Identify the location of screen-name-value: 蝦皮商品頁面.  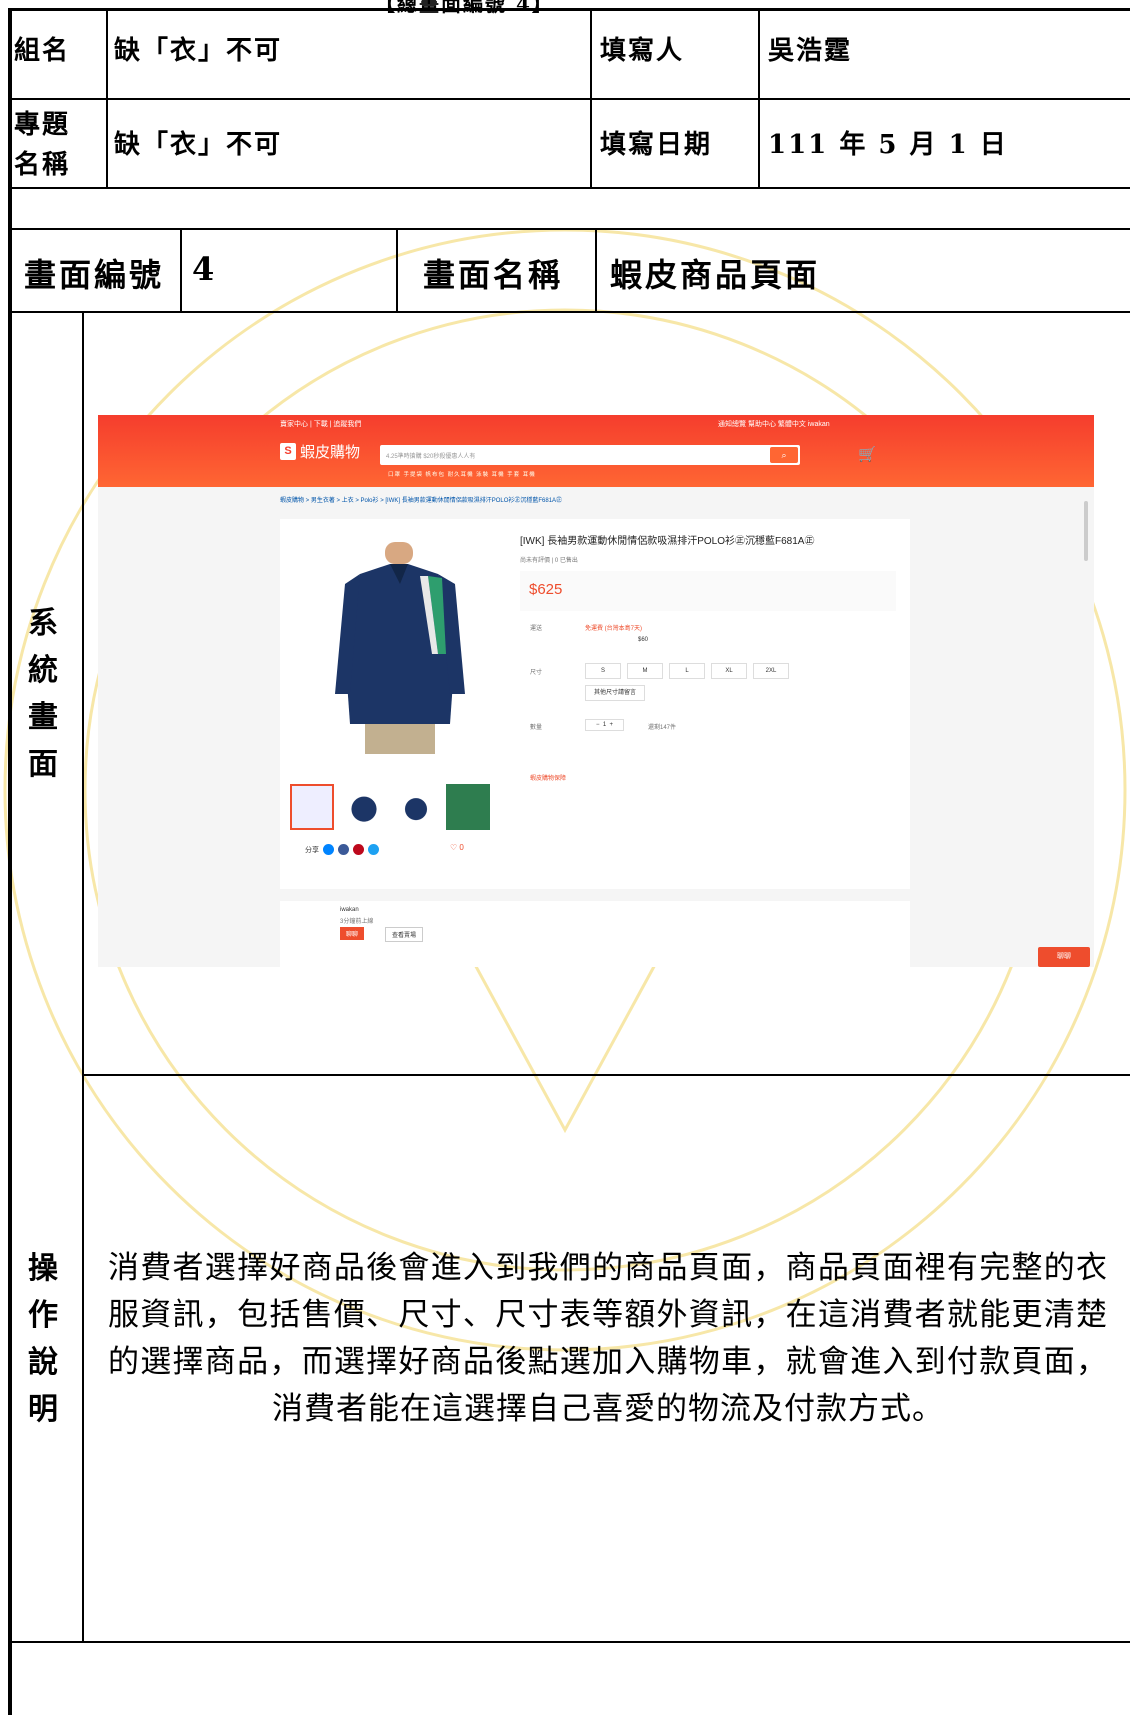
(715, 275).